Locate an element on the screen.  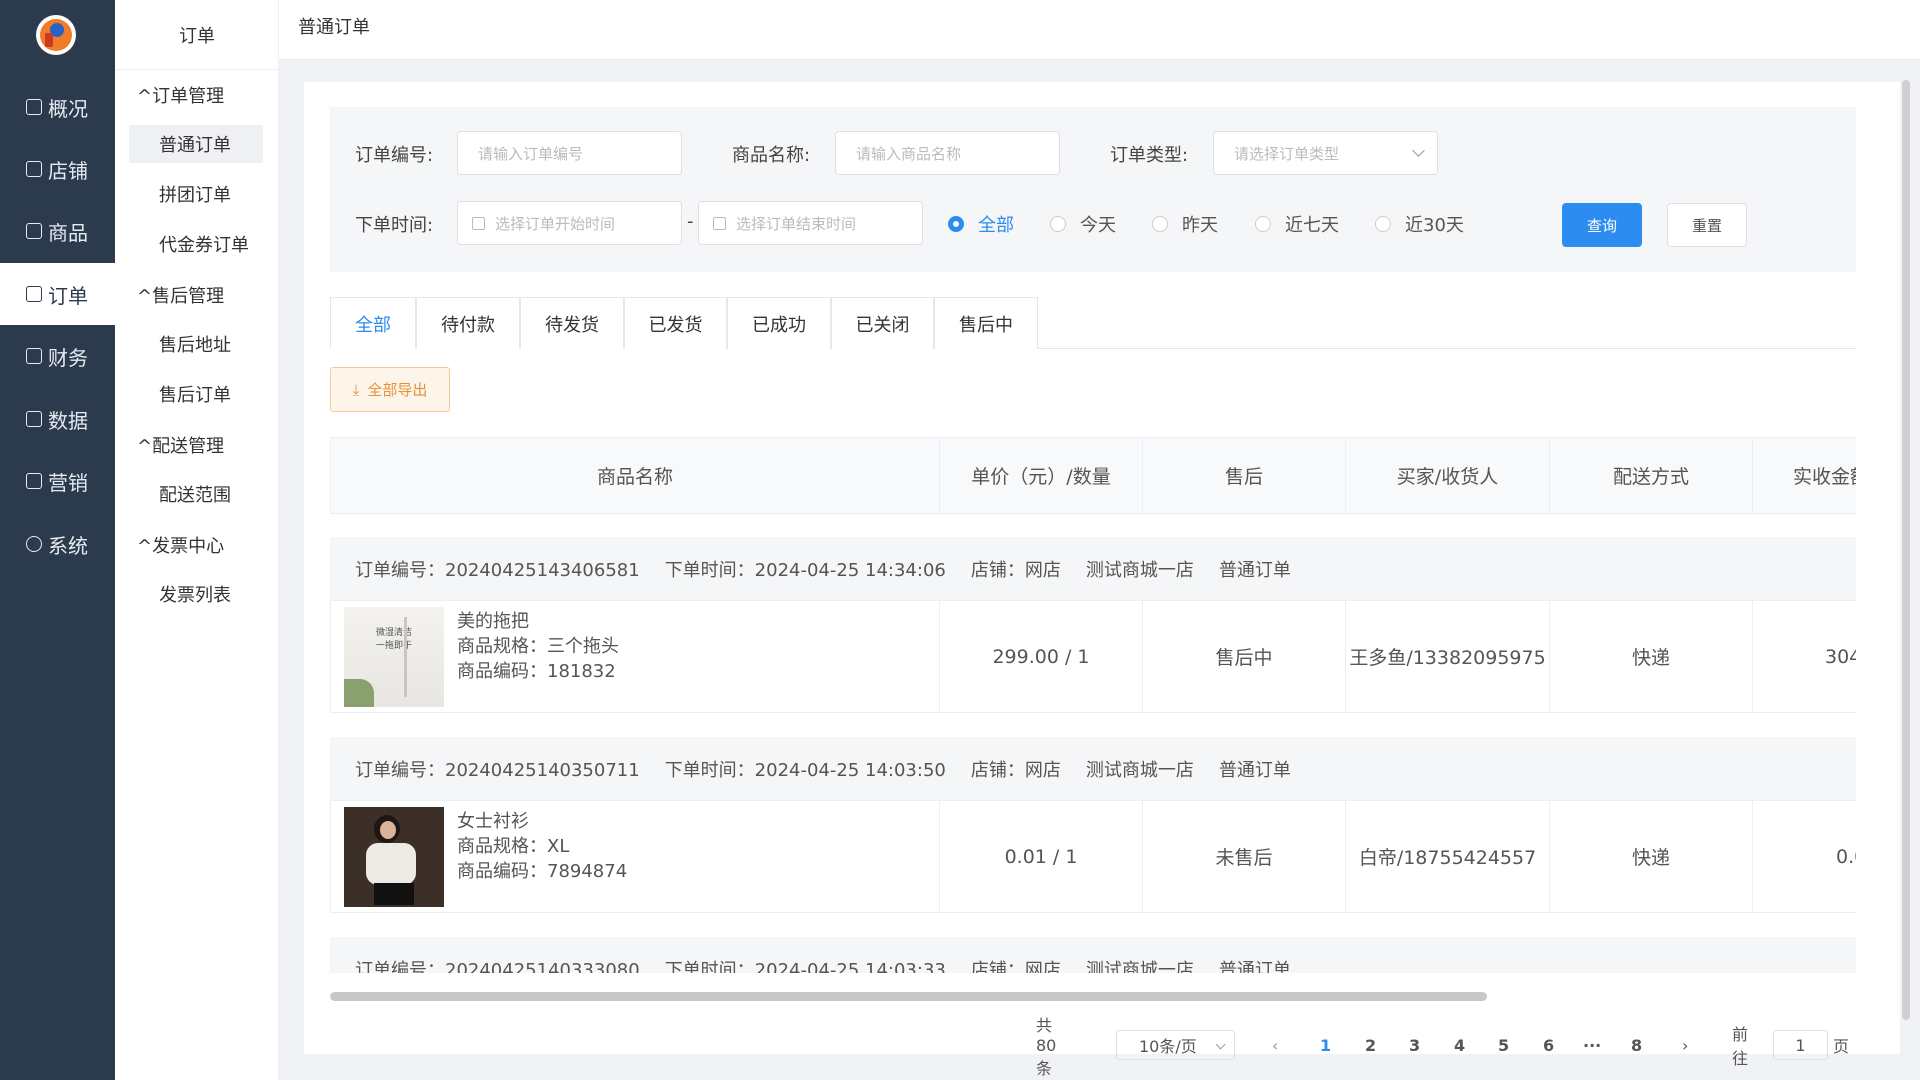
tab-all: 全部 is located at coordinates (373, 323).